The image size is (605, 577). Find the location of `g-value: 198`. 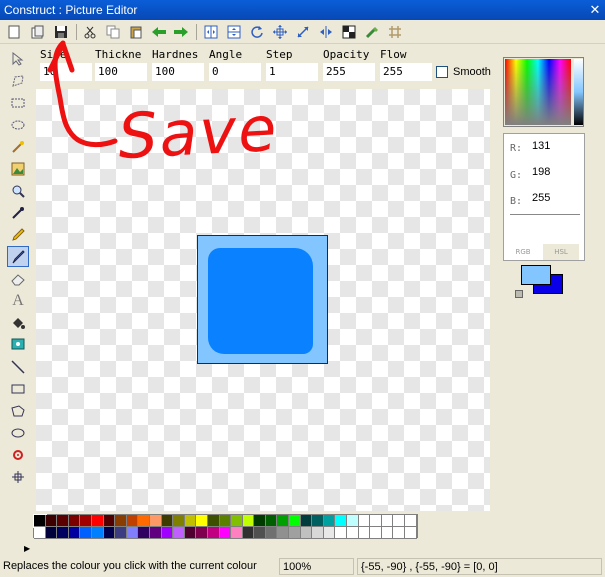

g-value: 198 is located at coordinates (541, 172).